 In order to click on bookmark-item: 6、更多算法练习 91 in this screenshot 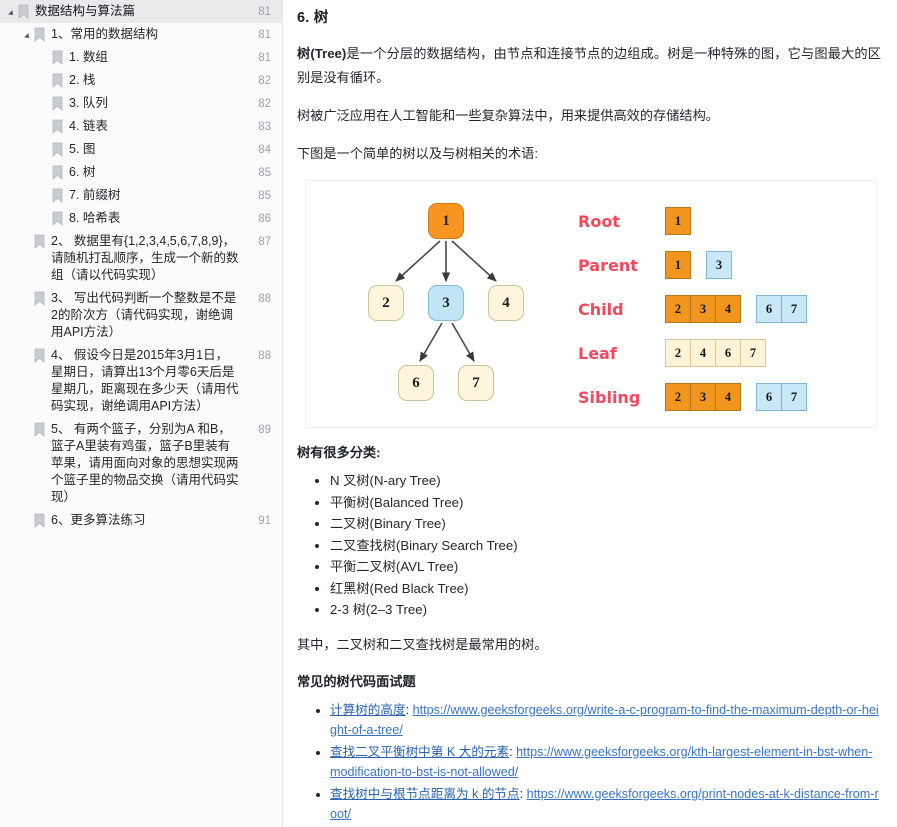, I will do `click(141, 520)`.